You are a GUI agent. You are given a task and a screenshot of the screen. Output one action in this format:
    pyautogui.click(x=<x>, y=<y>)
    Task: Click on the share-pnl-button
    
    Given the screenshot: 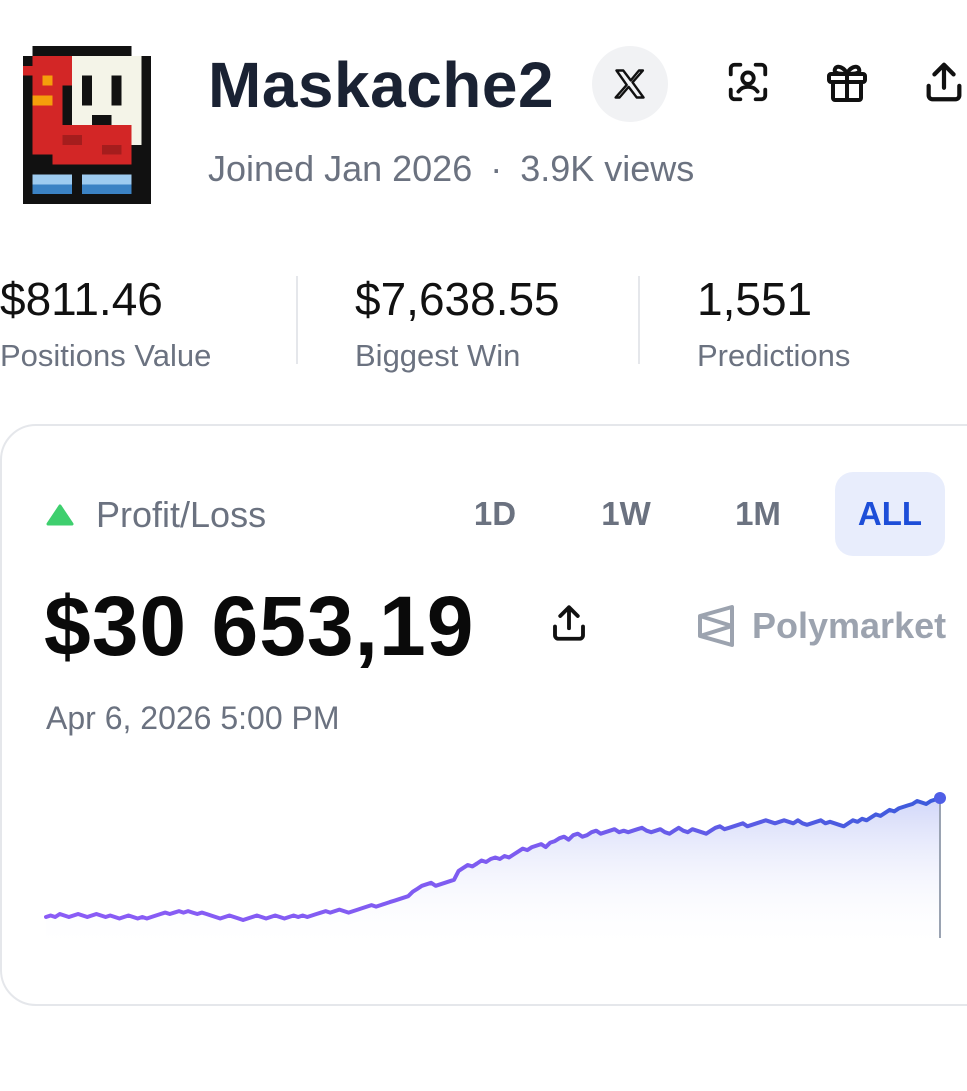 What is the action you would take?
    pyautogui.click(x=569, y=625)
    